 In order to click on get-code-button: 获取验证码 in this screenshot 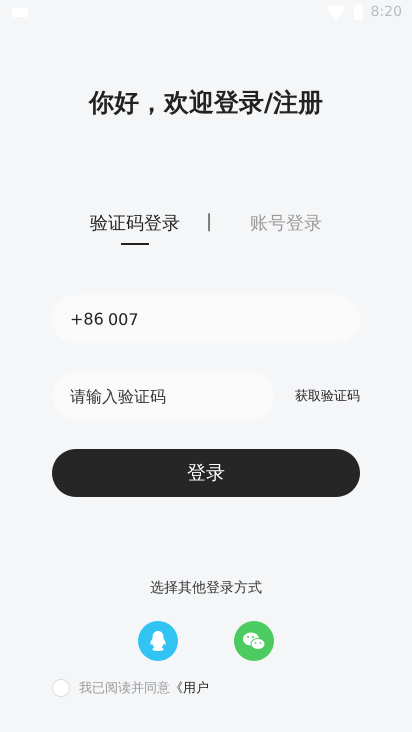, I will do `click(327, 396)`.